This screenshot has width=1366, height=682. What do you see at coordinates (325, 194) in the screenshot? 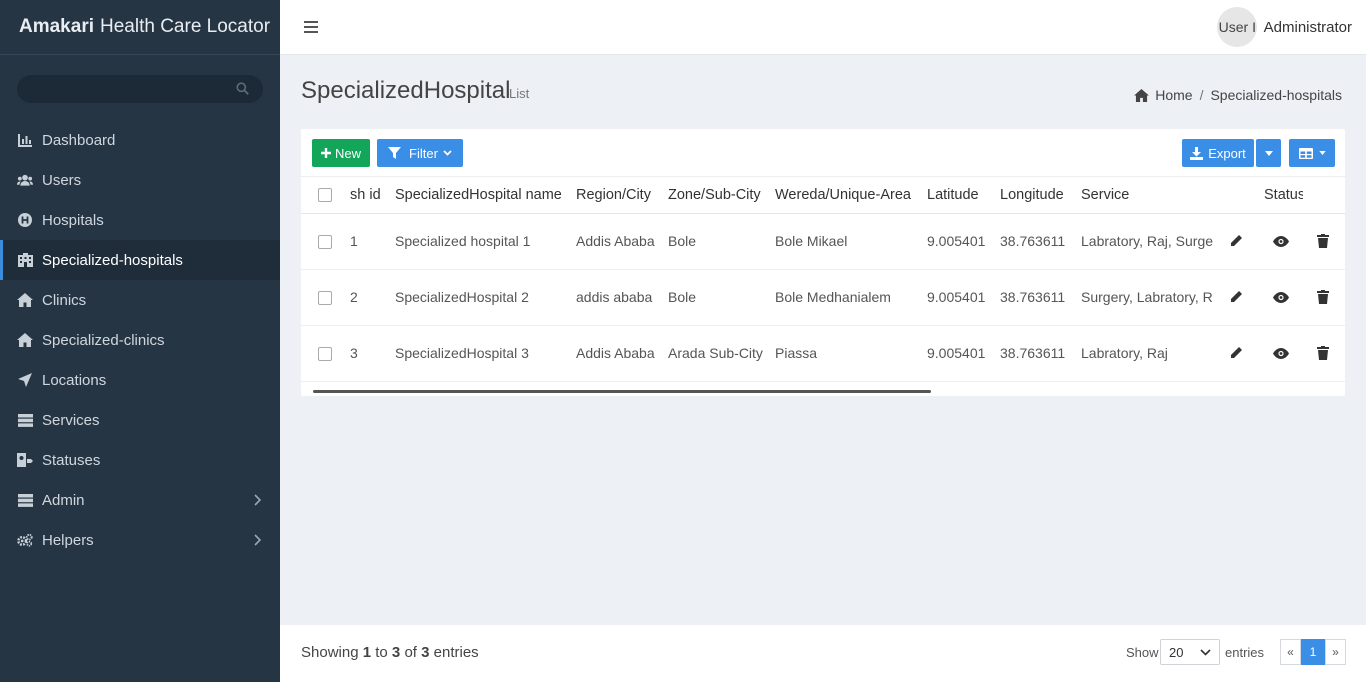
I see `select-all-checkbox` at bounding box center [325, 194].